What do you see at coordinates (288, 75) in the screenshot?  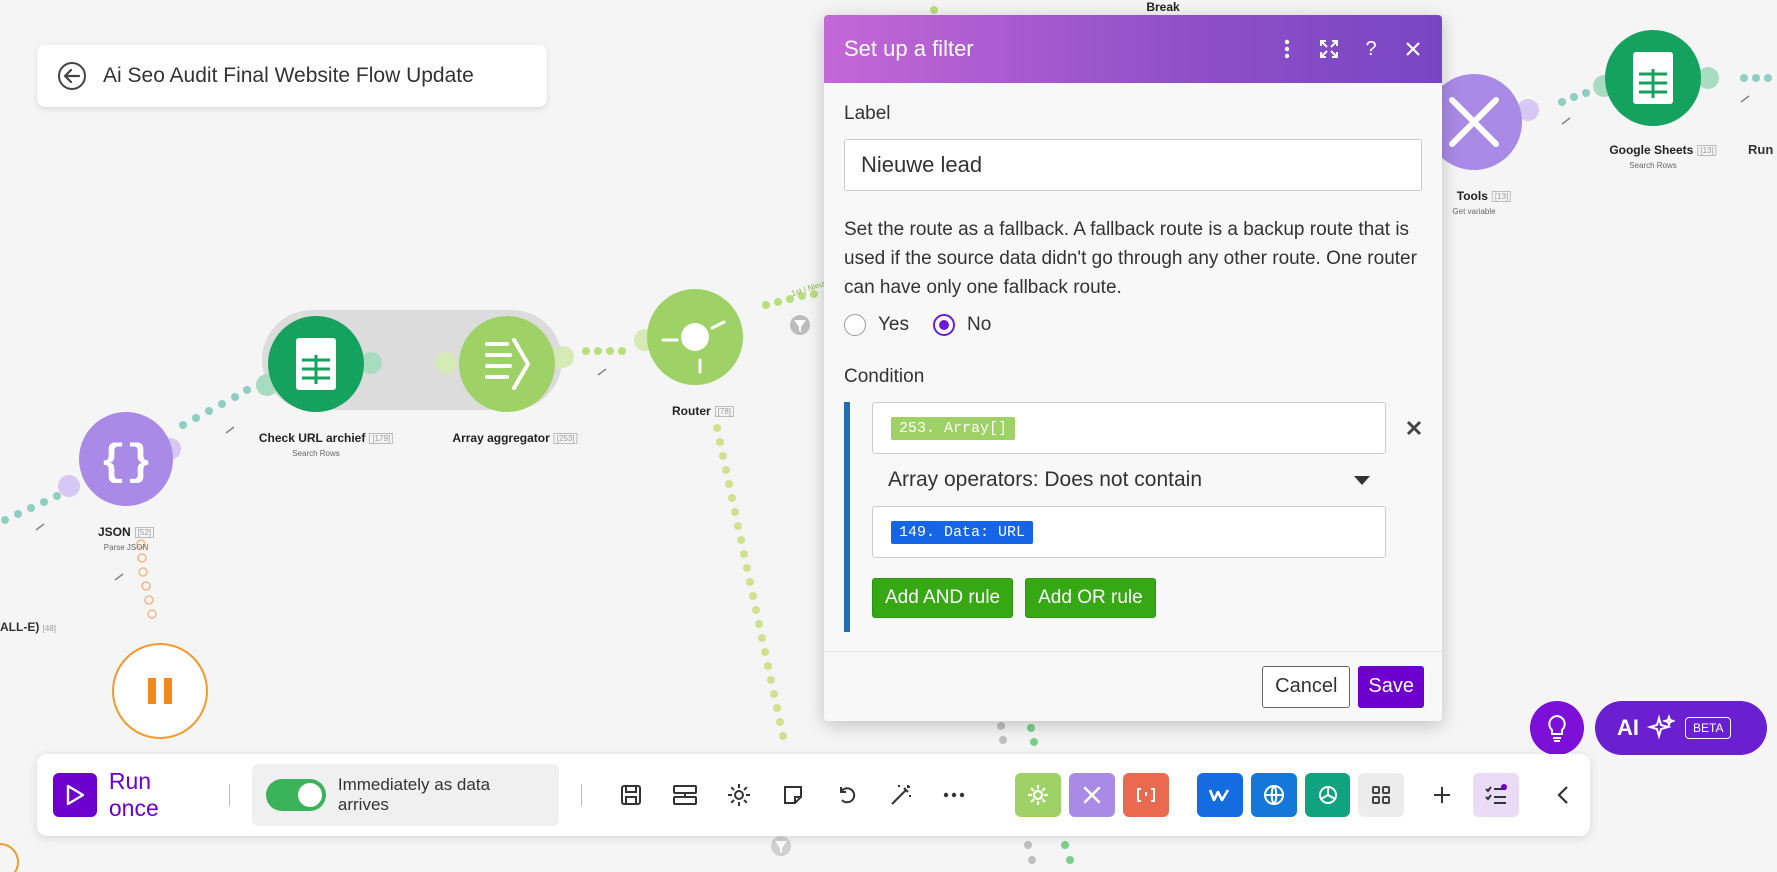 I see `scenario-title: Ai Seo Audit Final Website Flow Update` at bounding box center [288, 75].